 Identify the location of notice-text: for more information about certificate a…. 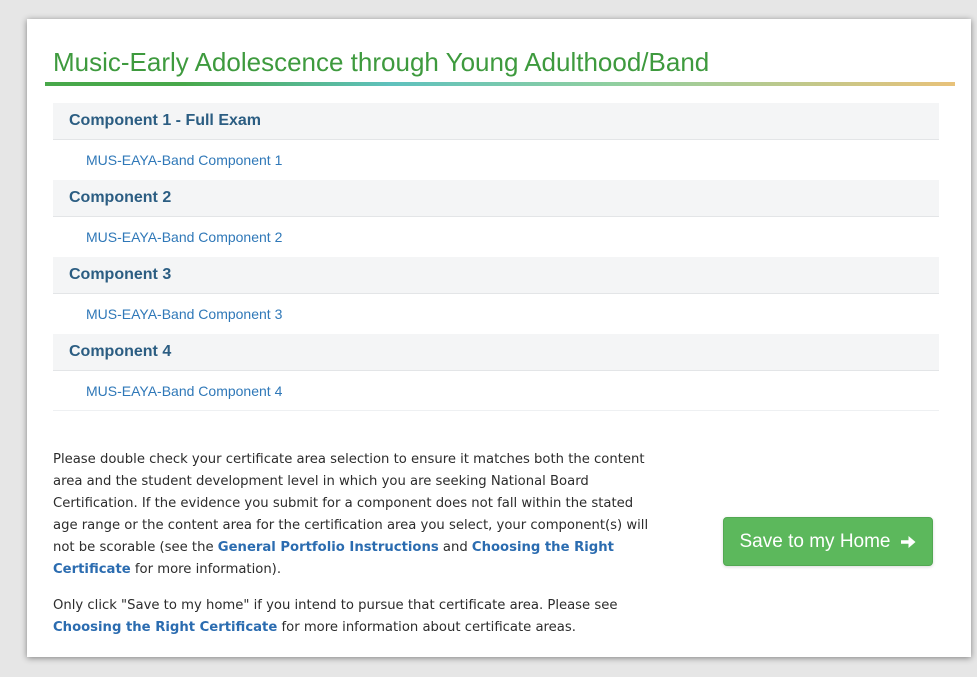
(426, 627).